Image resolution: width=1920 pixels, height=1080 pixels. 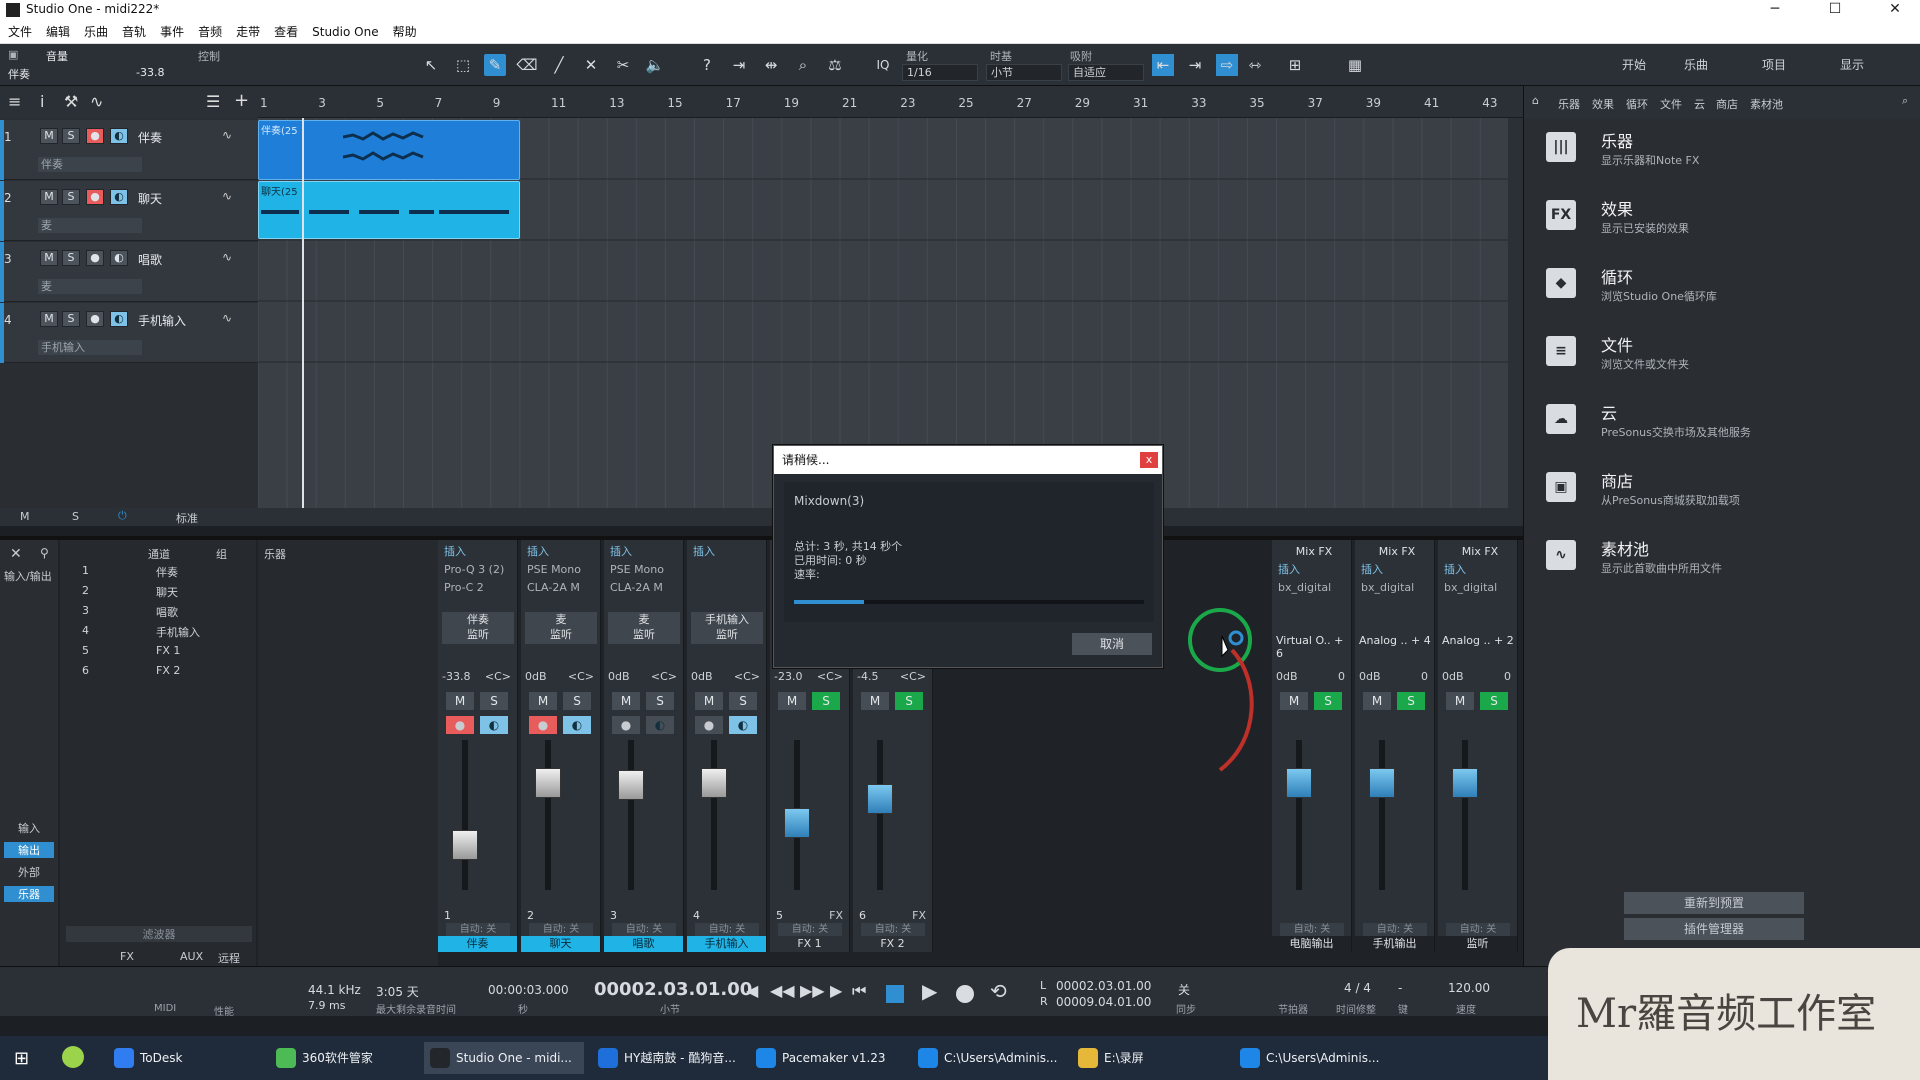 I want to click on zoom-icon: ⌕, so click(x=803, y=65).